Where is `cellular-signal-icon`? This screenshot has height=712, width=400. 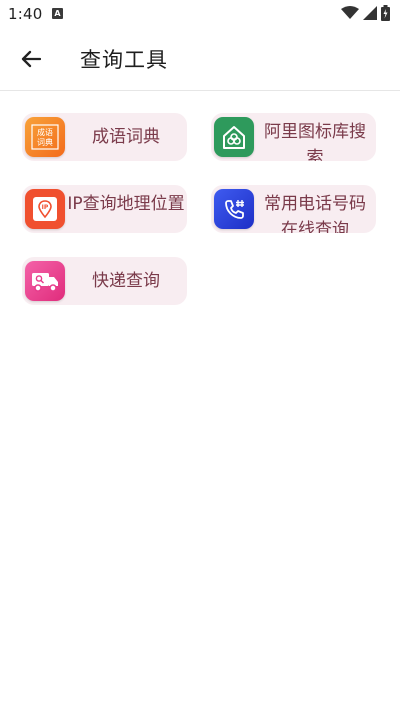 cellular-signal-icon is located at coordinates (370, 13).